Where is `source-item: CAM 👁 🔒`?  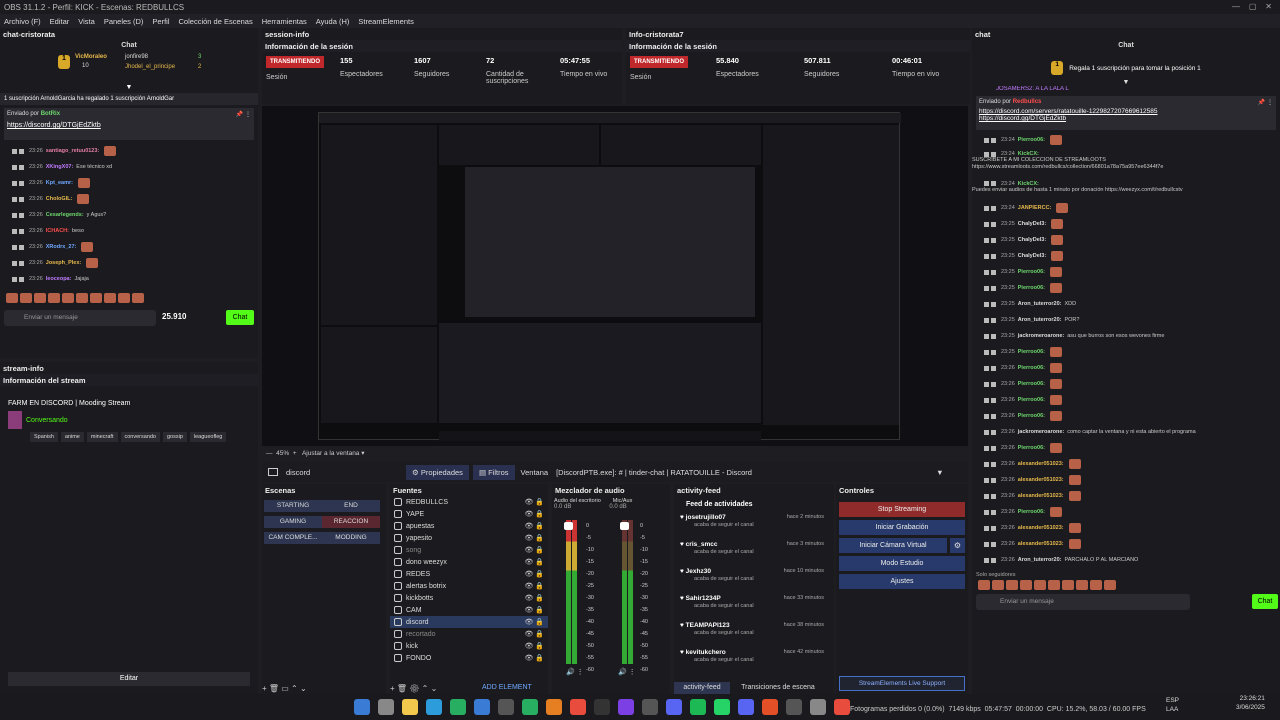
source-item: CAM 👁 🔒 is located at coordinates (469, 610).